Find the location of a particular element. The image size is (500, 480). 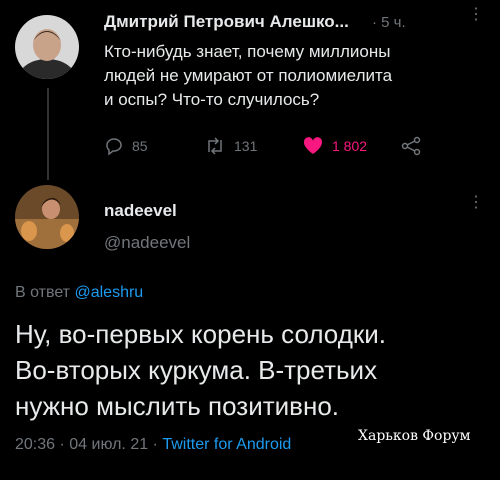

like-button: 1 802 is located at coordinates (334, 146).